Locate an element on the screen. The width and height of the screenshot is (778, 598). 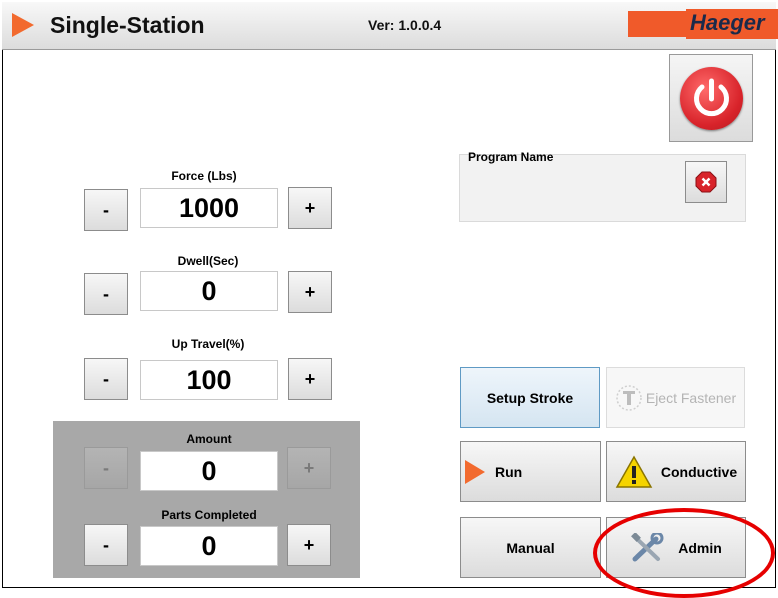
manual-label: Manual is located at coordinates (530, 547).